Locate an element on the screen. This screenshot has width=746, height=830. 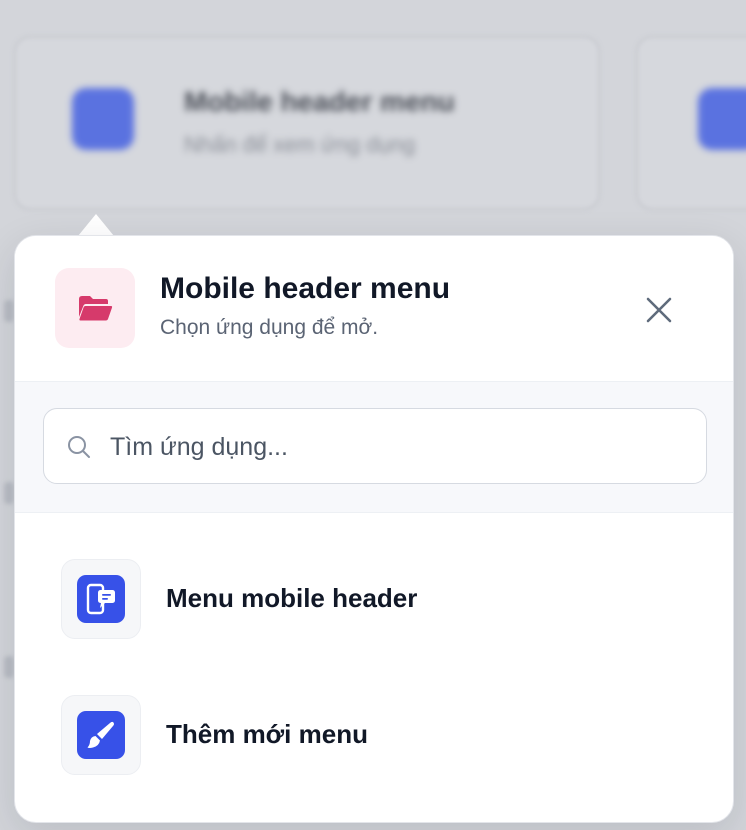
search-icon is located at coordinates (79, 447).